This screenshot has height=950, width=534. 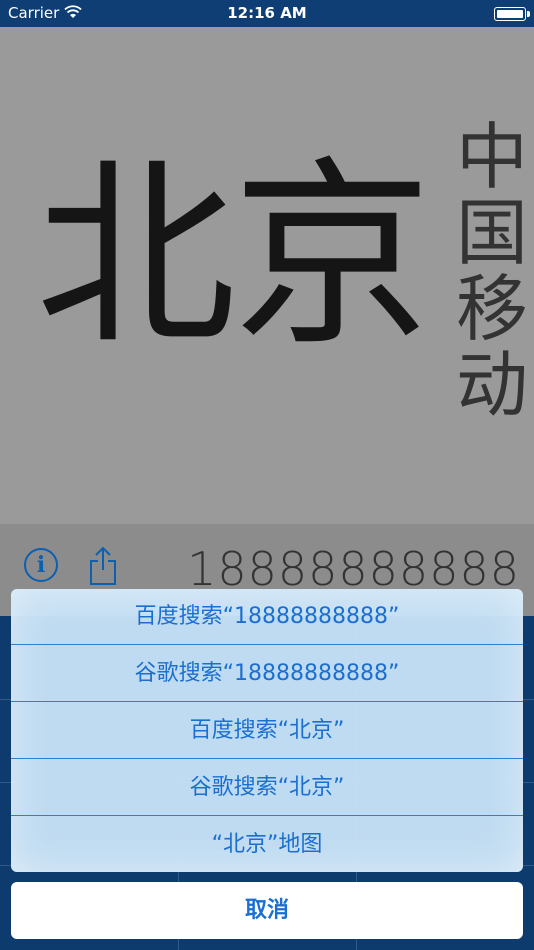 What do you see at coordinates (512, 14) in the screenshot?
I see `battery-icon` at bounding box center [512, 14].